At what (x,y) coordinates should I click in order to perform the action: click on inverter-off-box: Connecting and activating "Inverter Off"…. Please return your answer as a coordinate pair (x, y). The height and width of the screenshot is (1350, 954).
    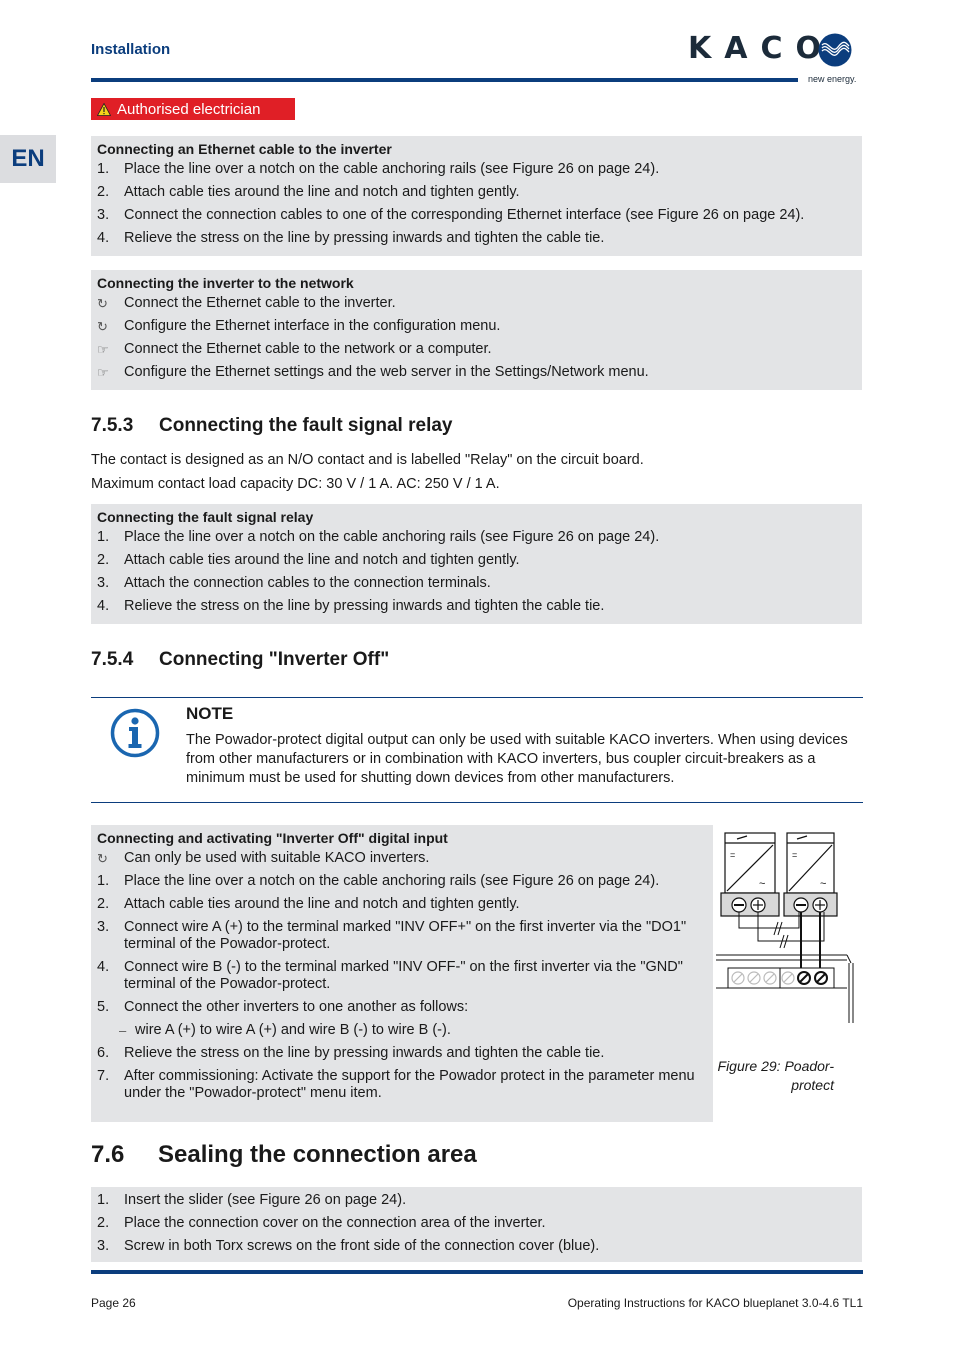
    Looking at the image, I should click on (402, 973).